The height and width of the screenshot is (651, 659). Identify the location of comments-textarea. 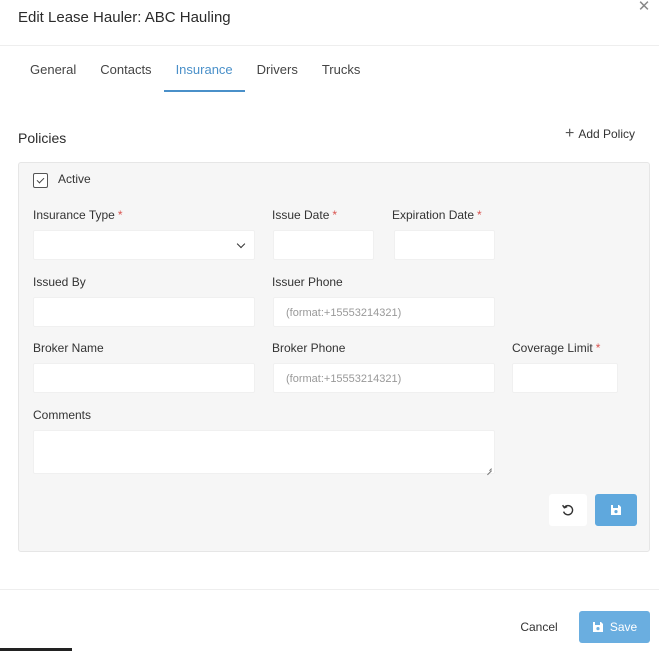
(264, 452).